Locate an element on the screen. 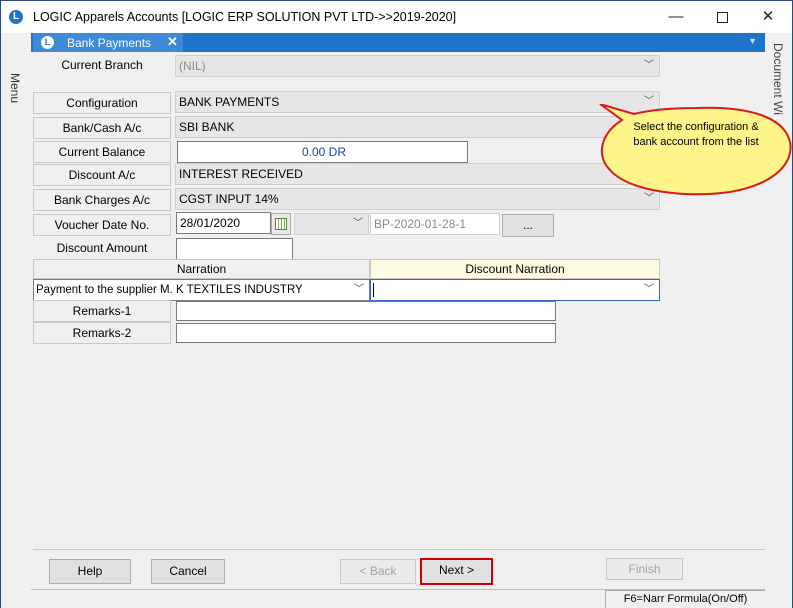 This screenshot has width=793, height=608. text-cursor is located at coordinates (373, 290).